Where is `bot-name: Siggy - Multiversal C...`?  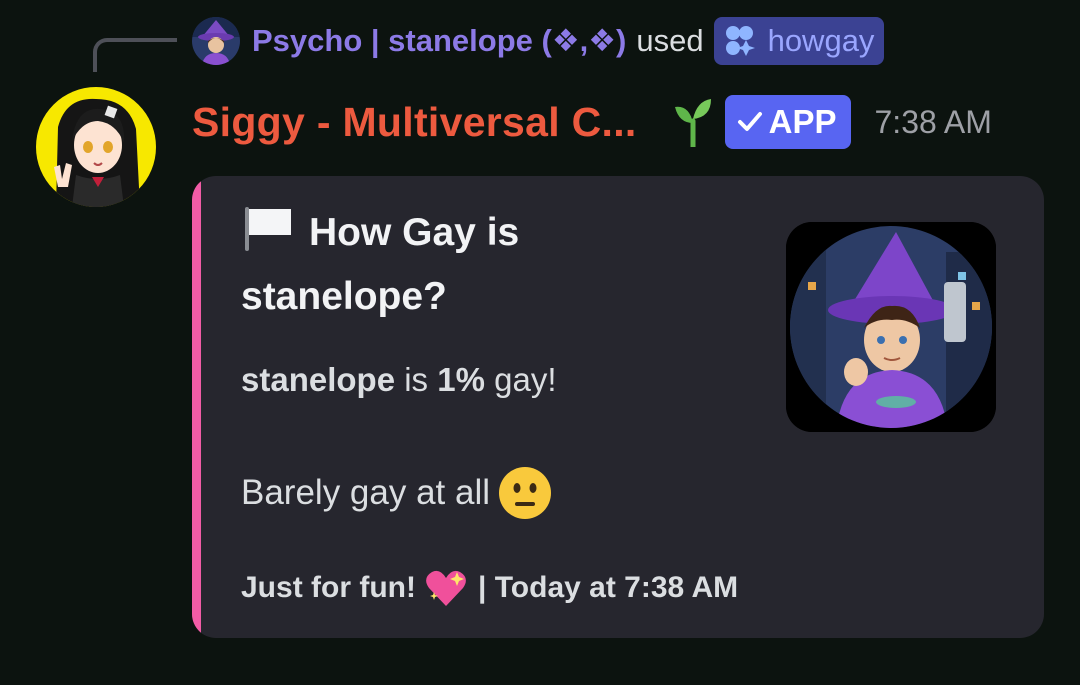
bot-name: Siggy - Multiversal C... is located at coordinates (414, 122).